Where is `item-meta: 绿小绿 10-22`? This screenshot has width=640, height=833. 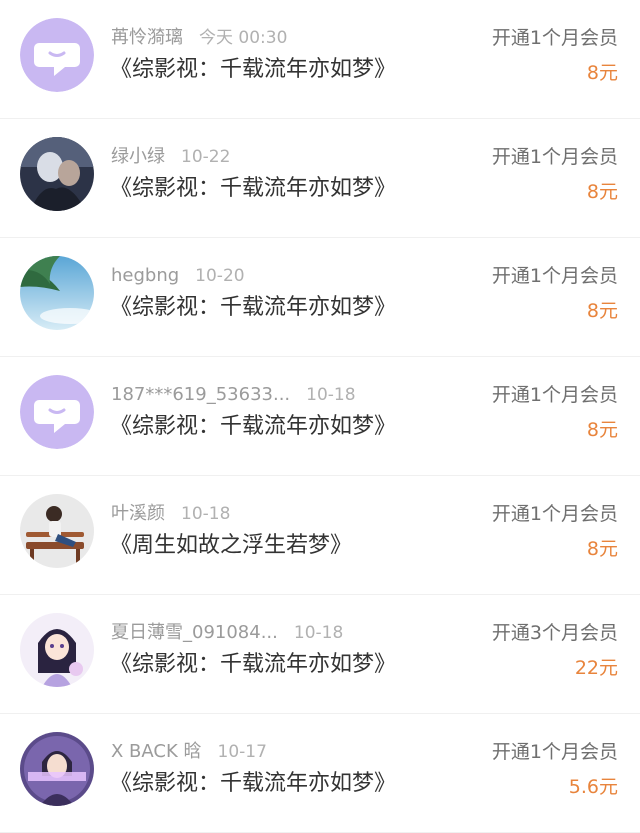 item-meta: 绿小绿 10-22 is located at coordinates (170, 157).